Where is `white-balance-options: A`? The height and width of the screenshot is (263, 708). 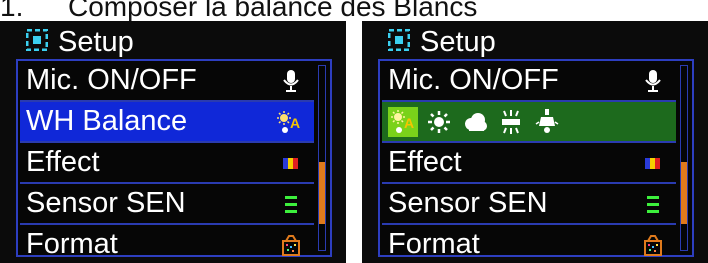
white-balance-options: A is located at coordinates (478, 121).